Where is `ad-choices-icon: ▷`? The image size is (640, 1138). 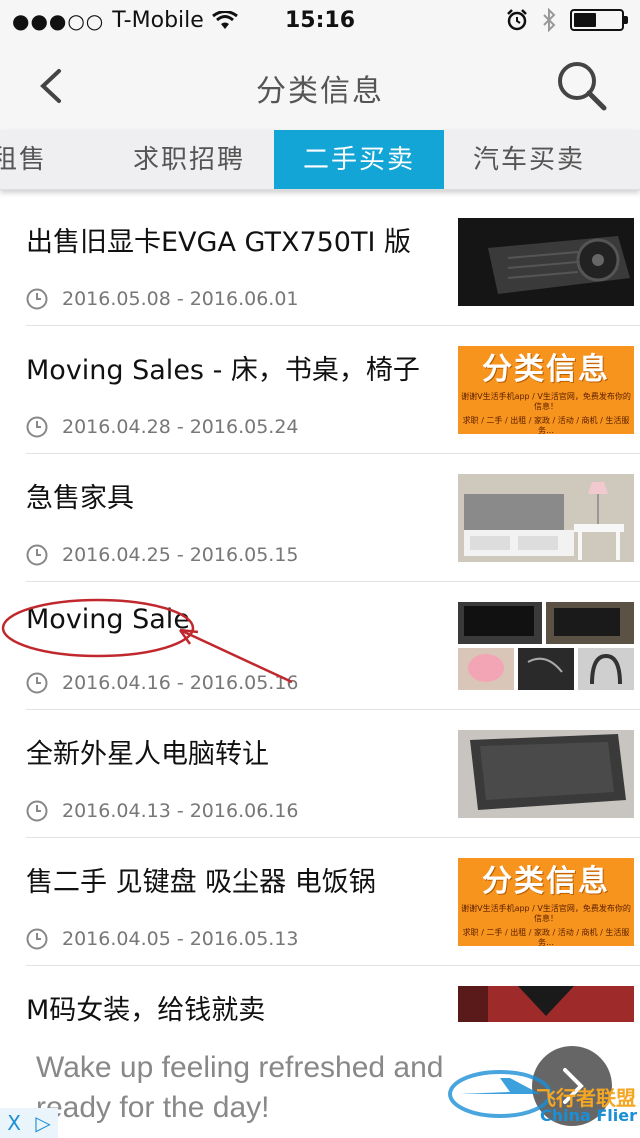
ad-choices-icon: ▷ is located at coordinates (43, 1123).